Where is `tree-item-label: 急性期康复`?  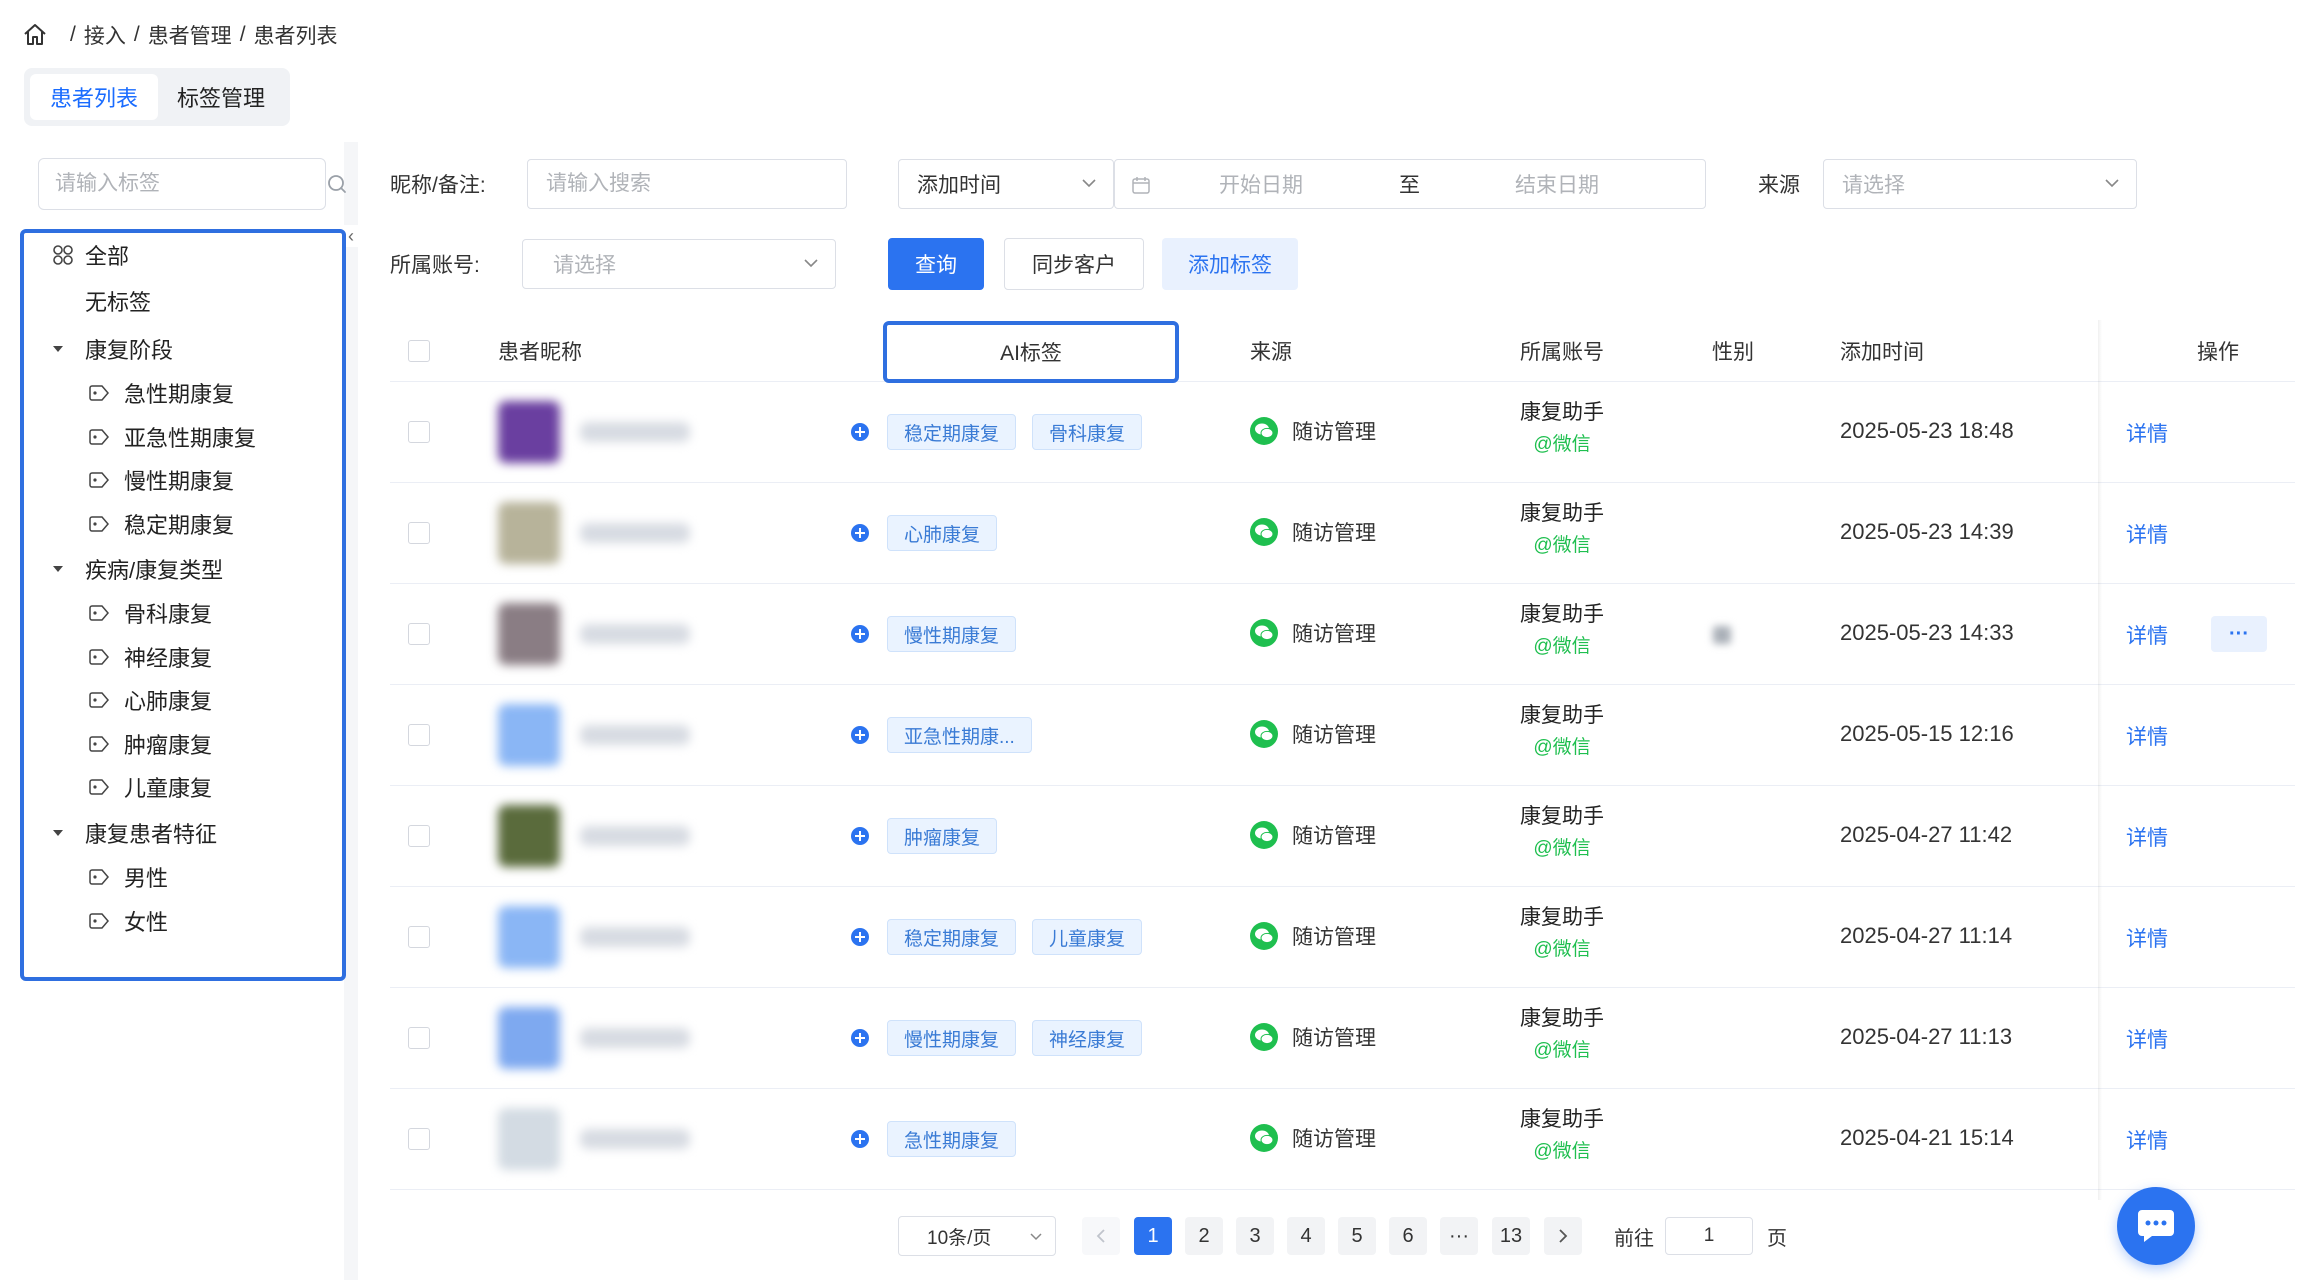 tree-item-label: 急性期康复 is located at coordinates (179, 394).